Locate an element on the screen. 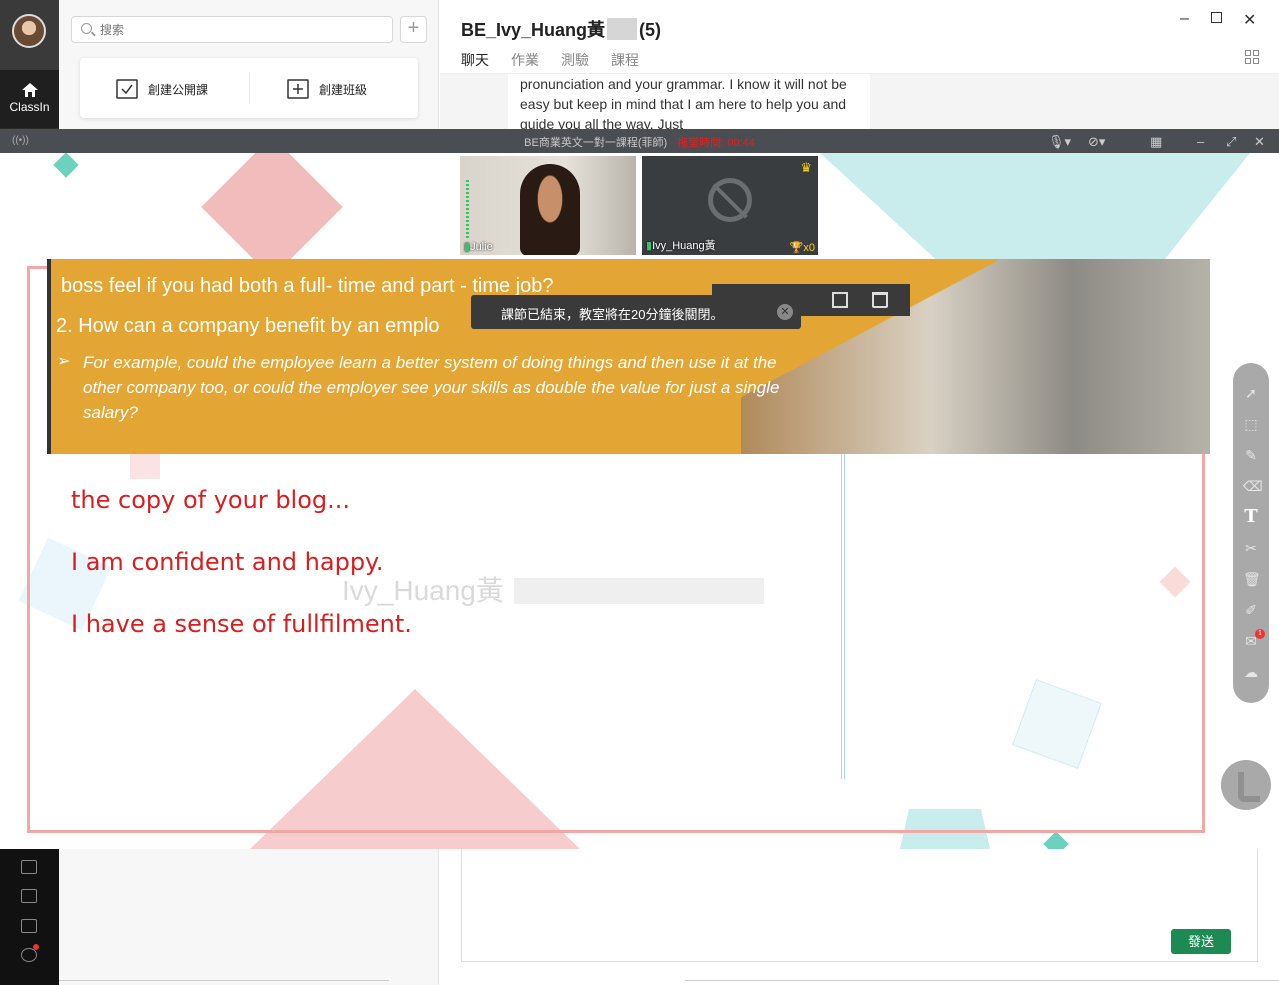  create-open-course-button: 創建公開課 is located at coordinates (162, 89).